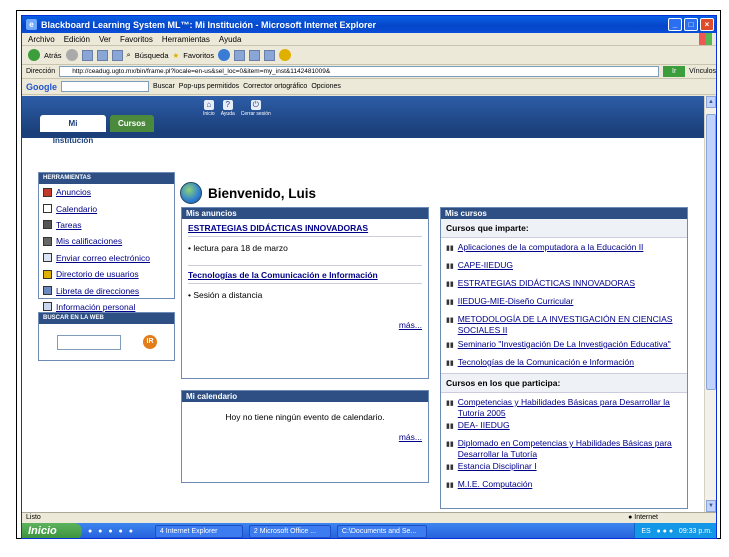 The image size is (729, 557). Describe the element at coordinates (53, 55) in the screenshot. I see `back-button: Atrás` at that location.